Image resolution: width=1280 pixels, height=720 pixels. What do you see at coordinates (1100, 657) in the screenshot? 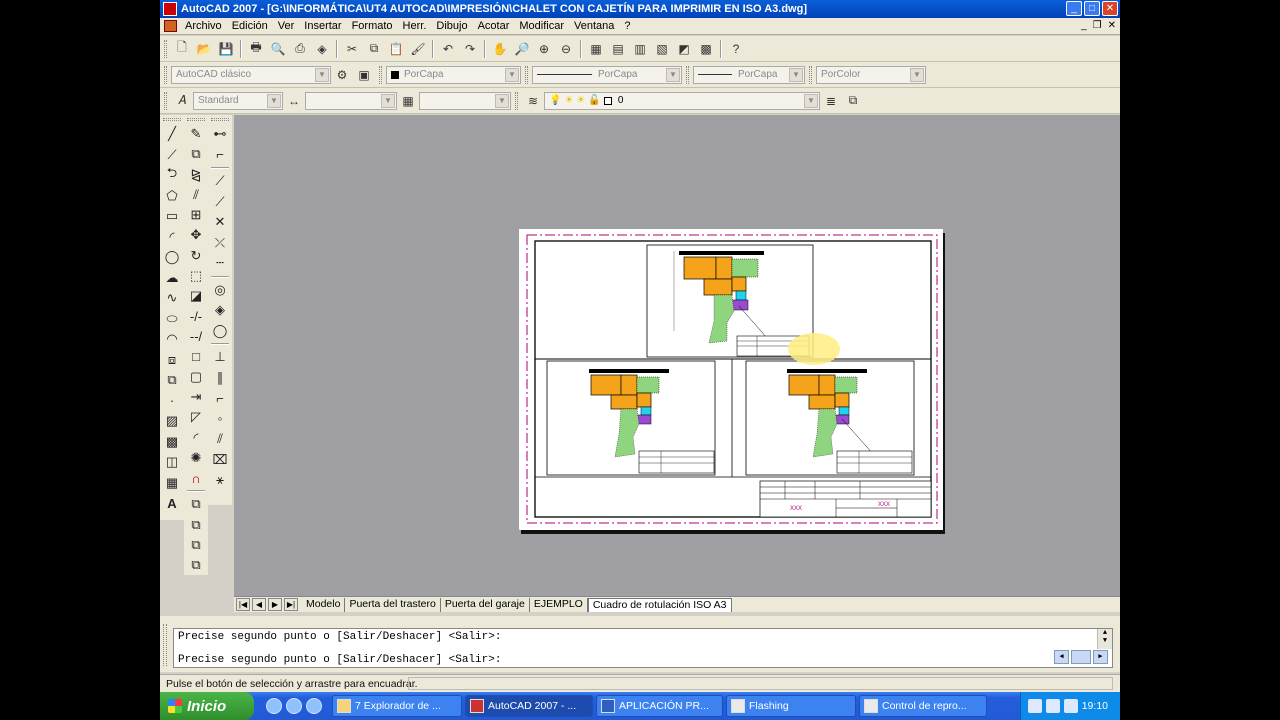
I see `scroll-right-icon: ▶` at bounding box center [1100, 657].